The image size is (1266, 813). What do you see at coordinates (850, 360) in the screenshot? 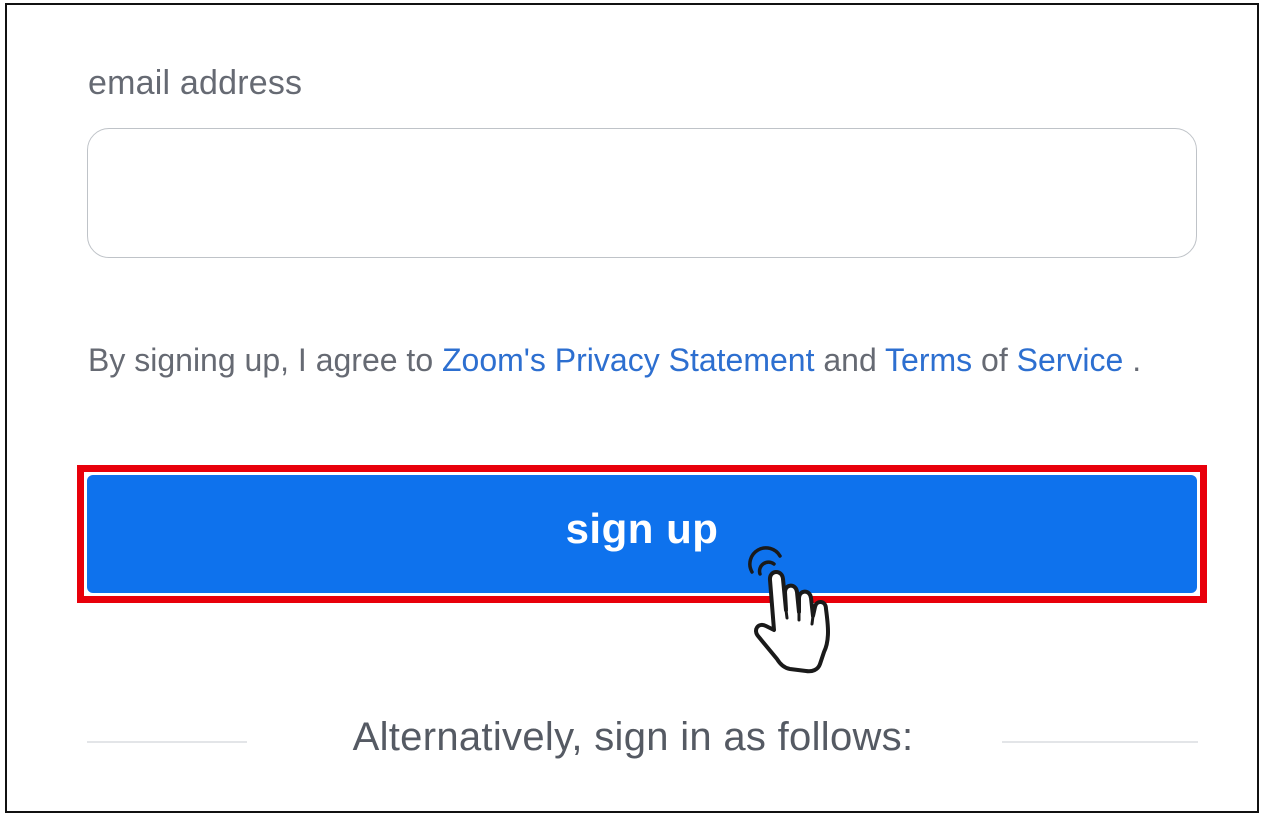
I see `terms-middle: and` at bounding box center [850, 360].